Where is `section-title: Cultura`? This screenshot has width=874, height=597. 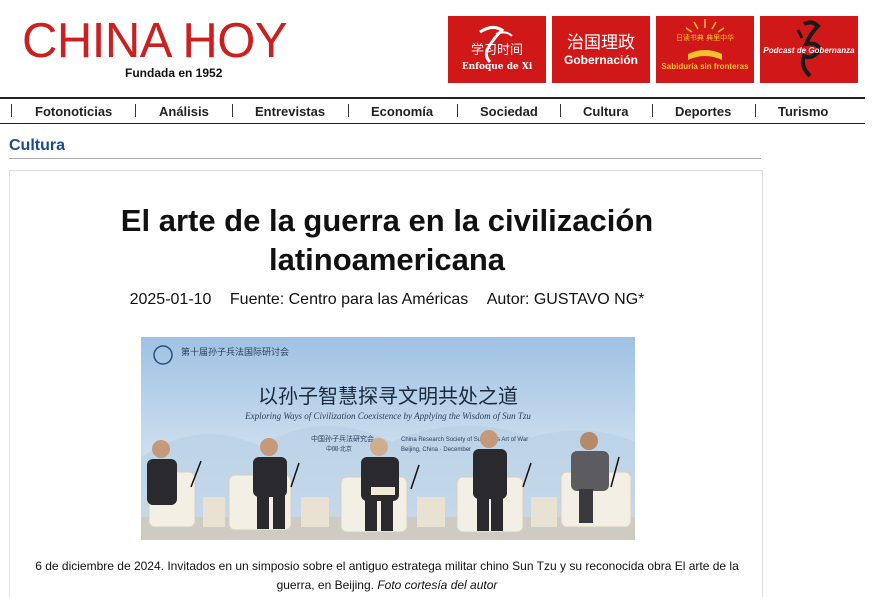 section-title: Cultura is located at coordinates (37, 146).